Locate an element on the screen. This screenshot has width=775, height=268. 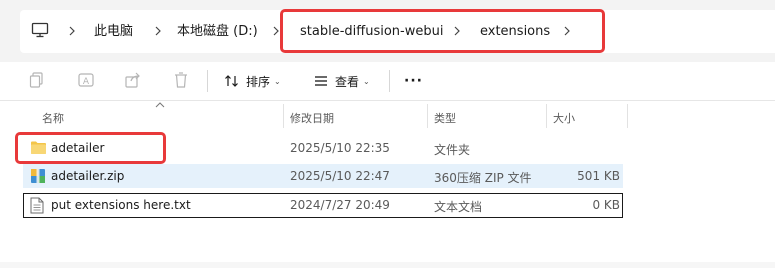
sort-label: 排序 is located at coordinates (258, 81).